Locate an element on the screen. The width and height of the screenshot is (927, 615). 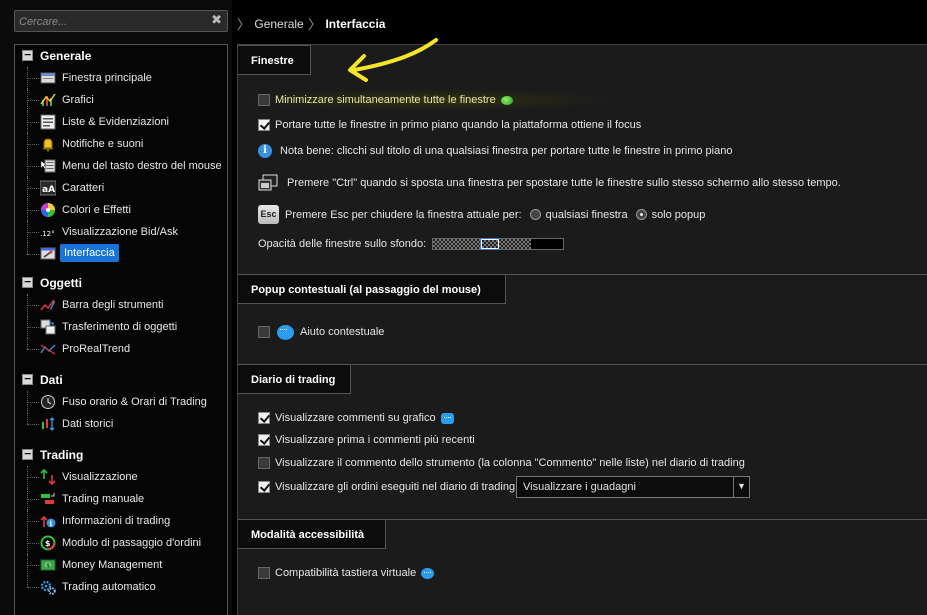
tree-item-bid-ask: .12° Visualizzazione Bid/Ask is located at coordinates (121, 232).